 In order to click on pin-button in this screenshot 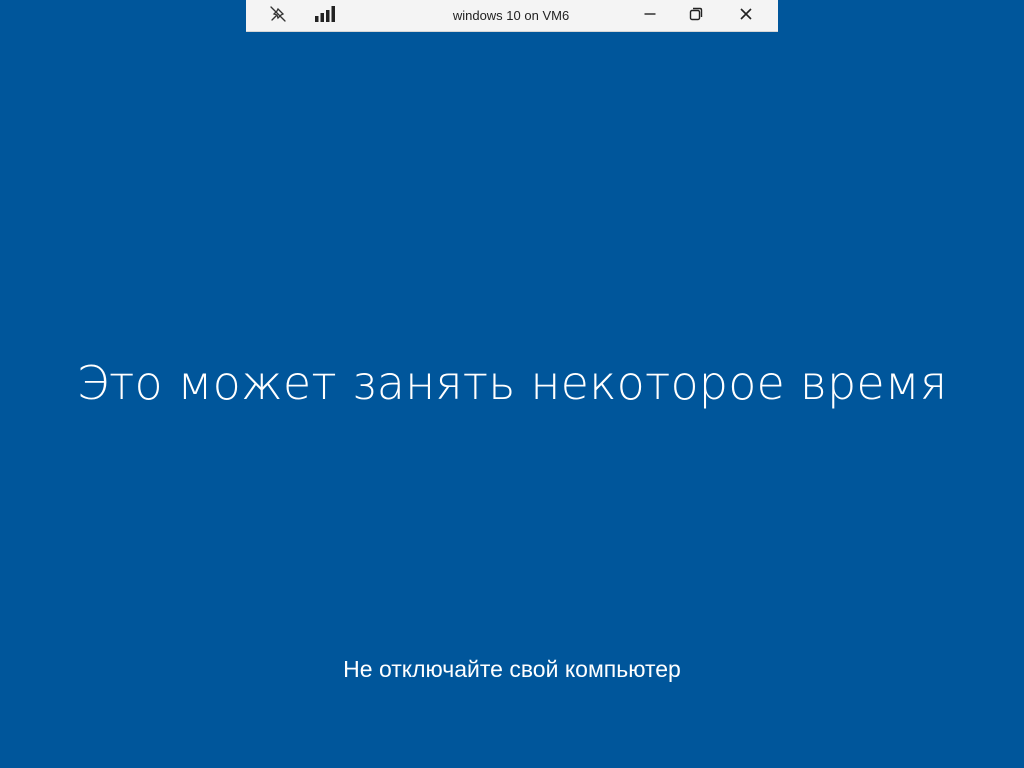, I will do `click(278, 16)`.